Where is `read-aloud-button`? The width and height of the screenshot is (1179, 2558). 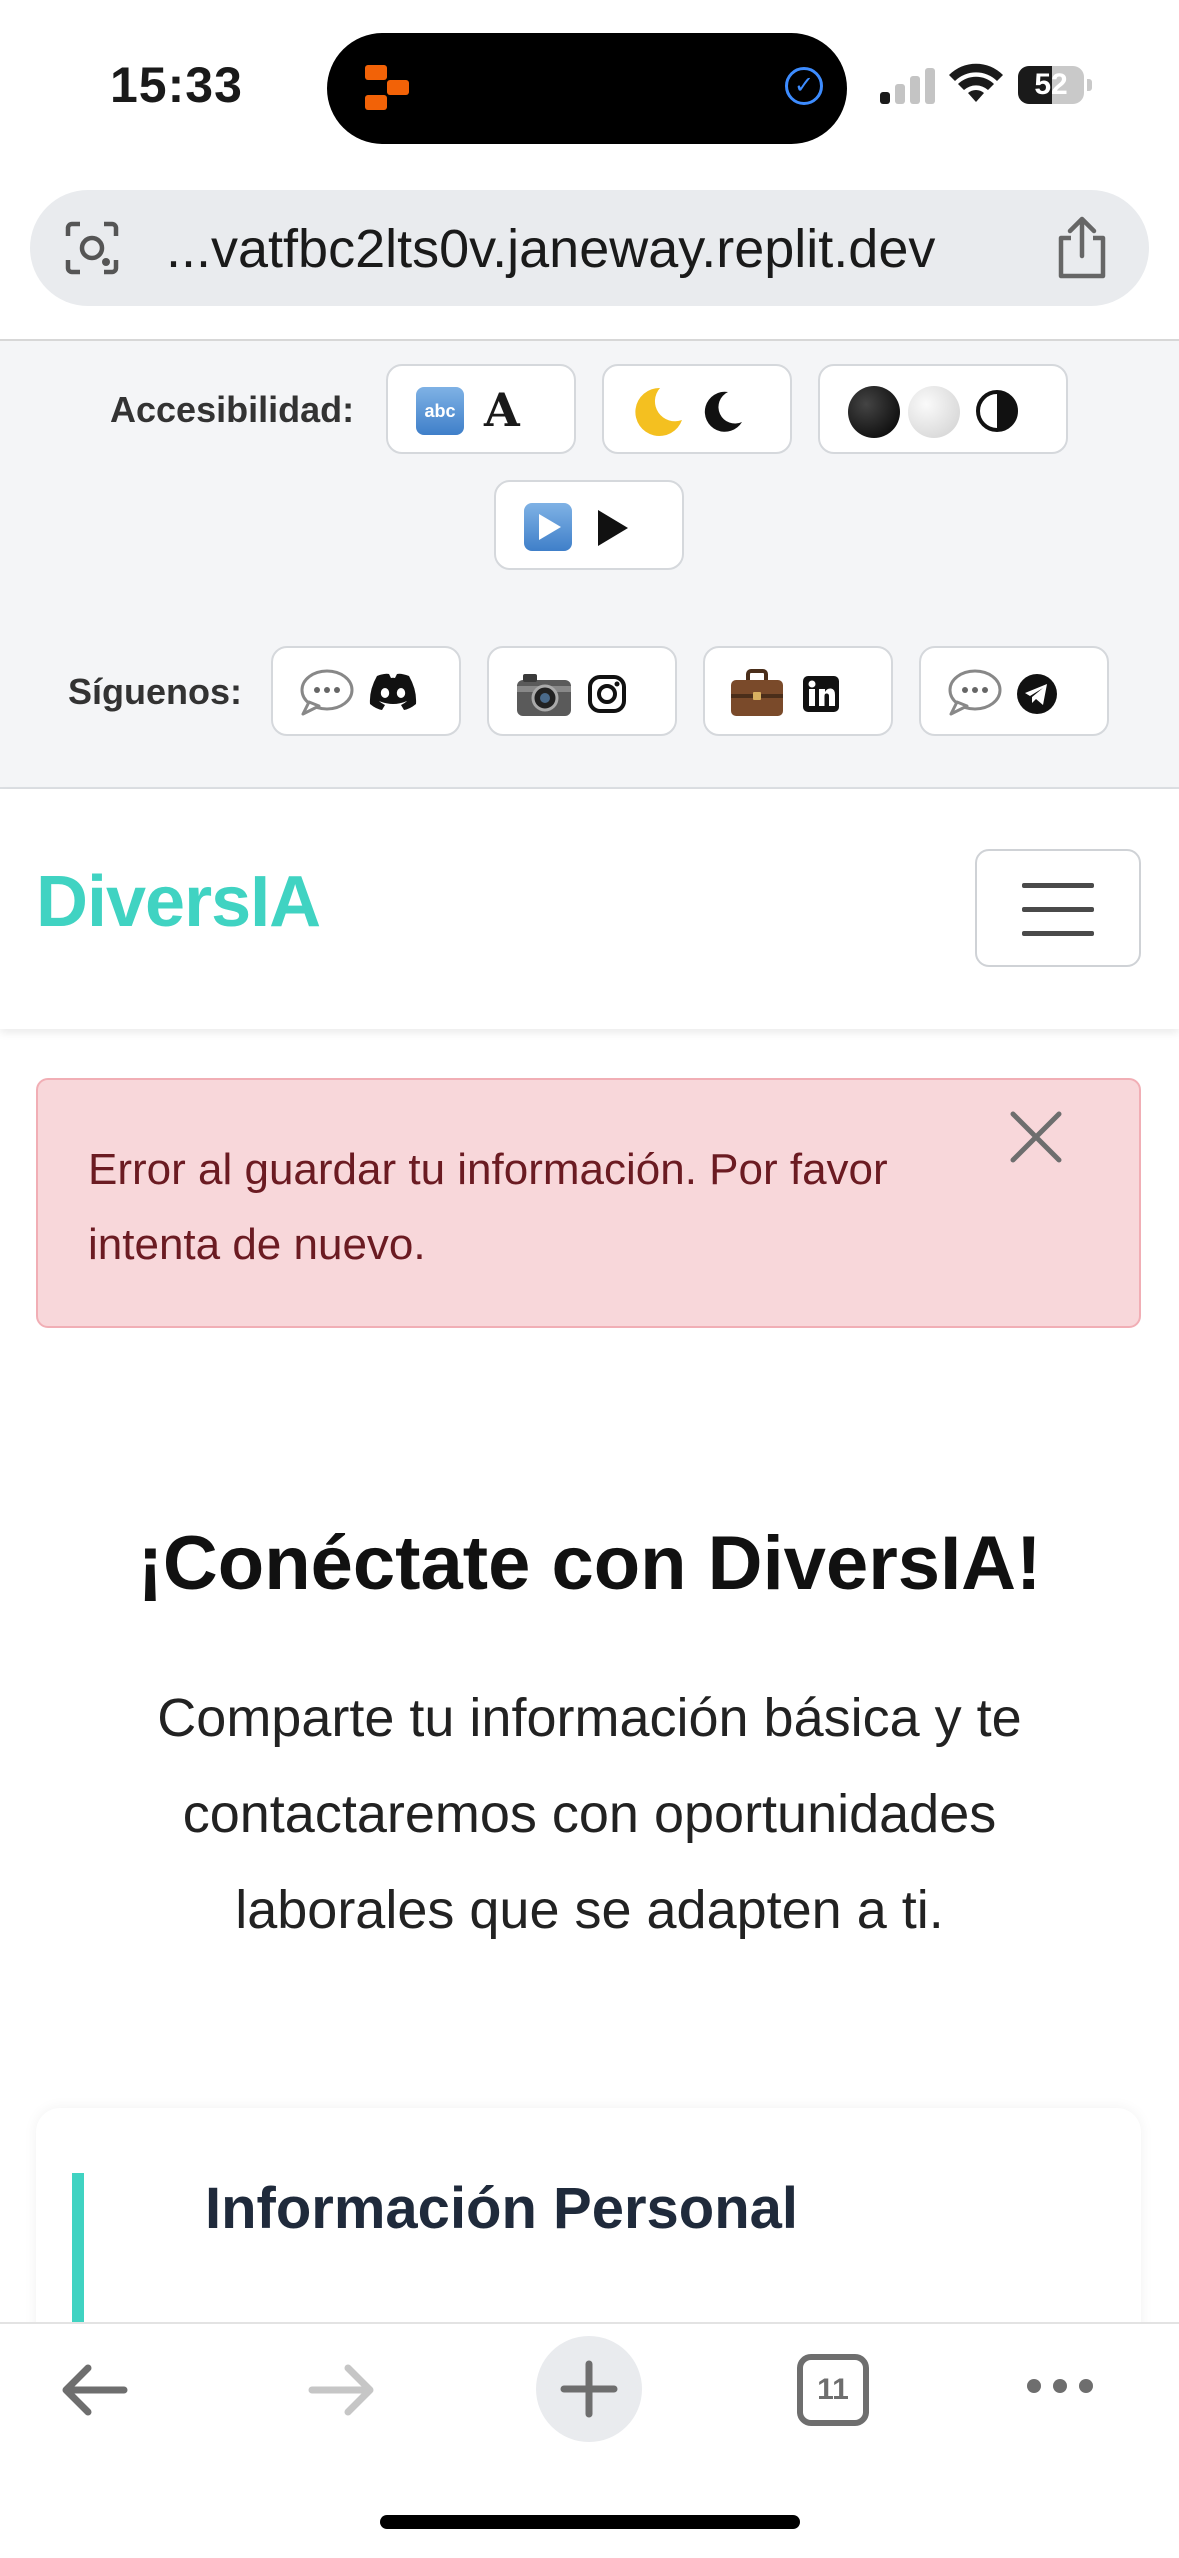 read-aloud-button is located at coordinates (589, 525).